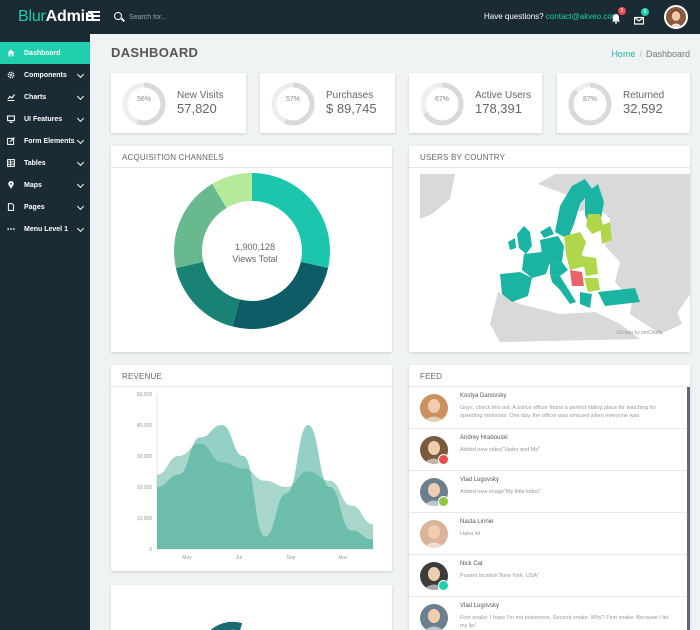 Image resolution: width=700 pixels, height=630 pixels. Describe the element at coordinates (644, 95) in the screenshot. I see `stat-label: Returned` at that location.